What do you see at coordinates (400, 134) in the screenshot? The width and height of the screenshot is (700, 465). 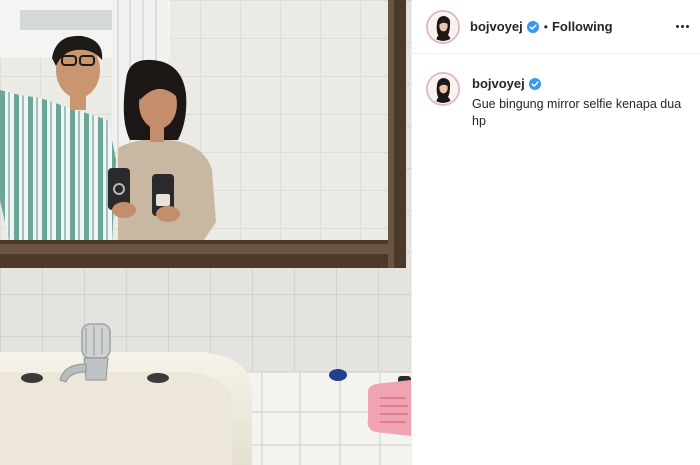 I see `mirror-frame-right` at bounding box center [400, 134].